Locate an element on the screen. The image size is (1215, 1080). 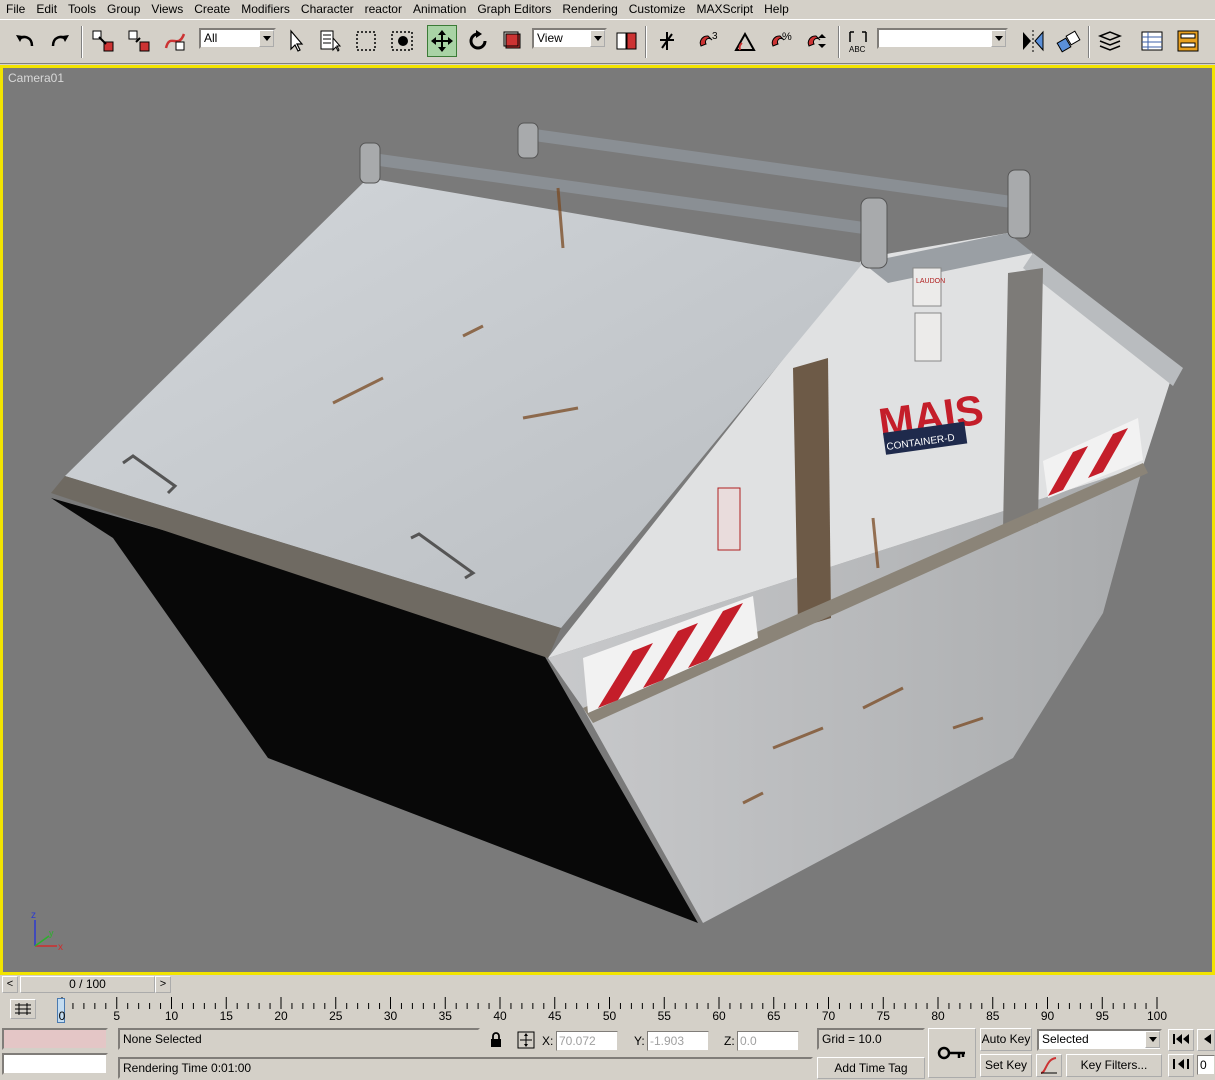
sticker-text: LAUDON is located at coordinates (930, 281).